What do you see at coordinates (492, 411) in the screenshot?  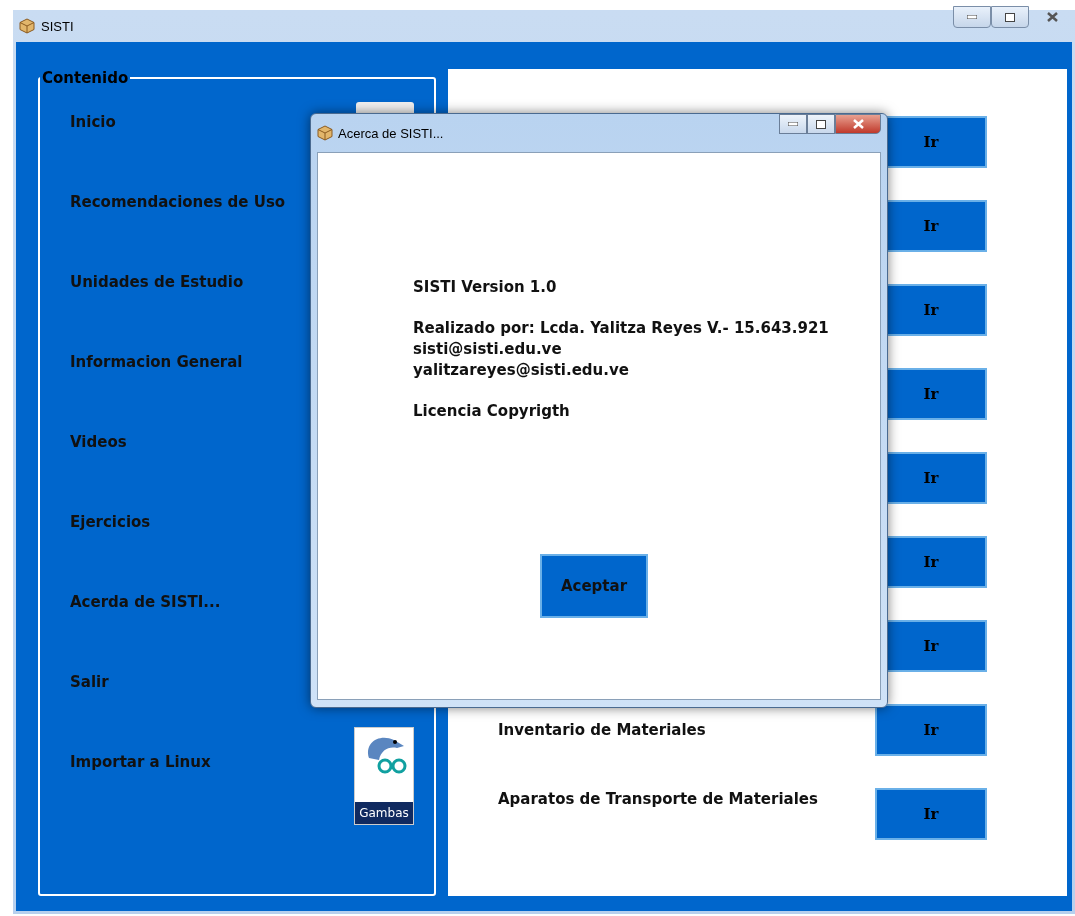 I see `info-text: Licencia Copyrigth` at bounding box center [492, 411].